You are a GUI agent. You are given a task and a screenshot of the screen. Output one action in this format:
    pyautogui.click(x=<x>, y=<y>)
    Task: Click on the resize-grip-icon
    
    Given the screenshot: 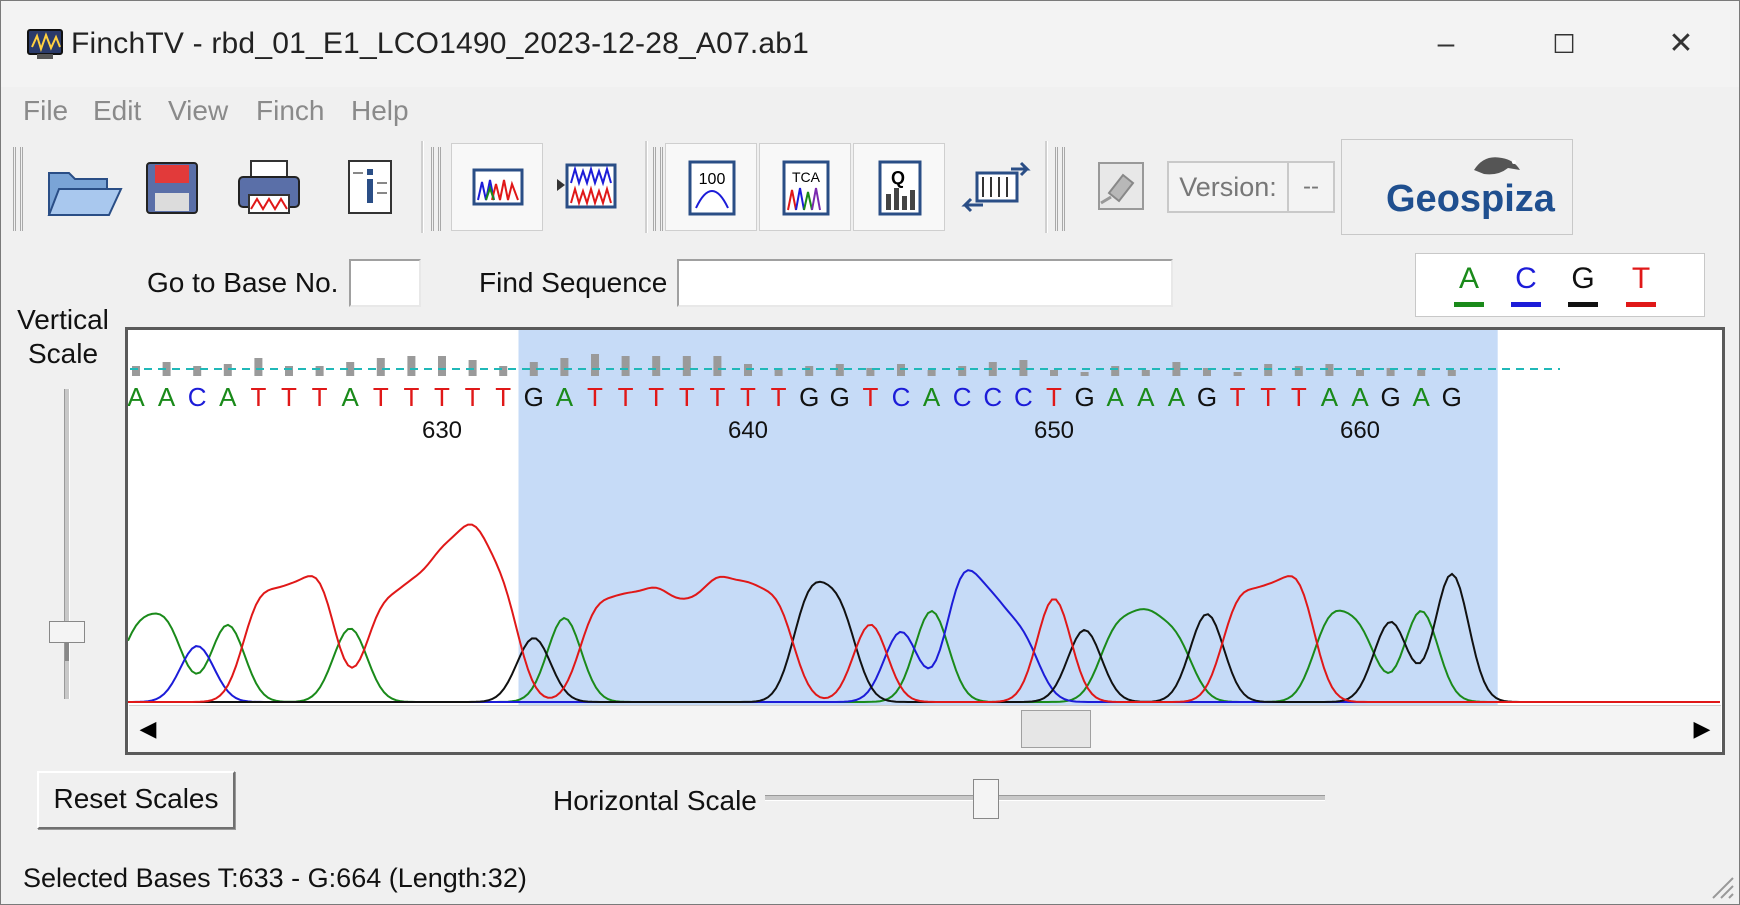 What is the action you would take?
    pyautogui.click(x=1721, y=886)
    